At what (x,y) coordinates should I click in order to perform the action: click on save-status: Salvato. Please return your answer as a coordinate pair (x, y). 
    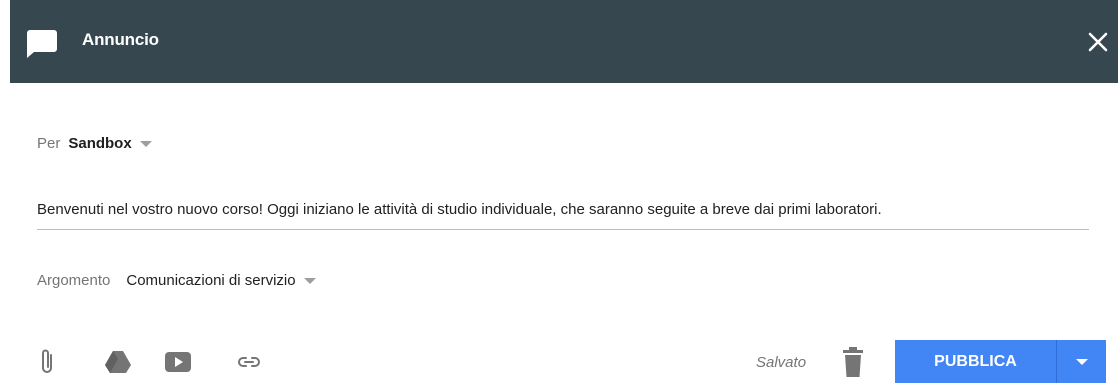
    Looking at the image, I should click on (781, 362).